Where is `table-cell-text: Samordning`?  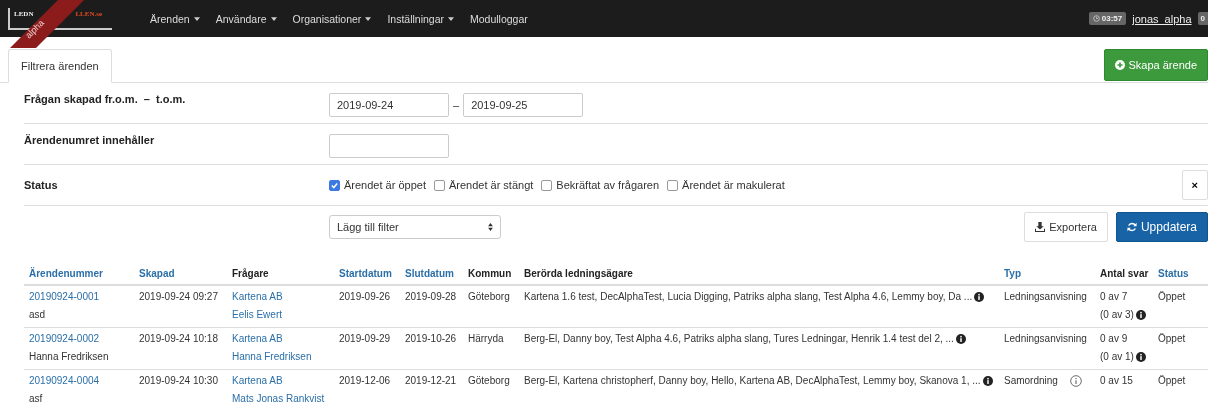 table-cell-text: Samordning is located at coordinates (1031, 381).